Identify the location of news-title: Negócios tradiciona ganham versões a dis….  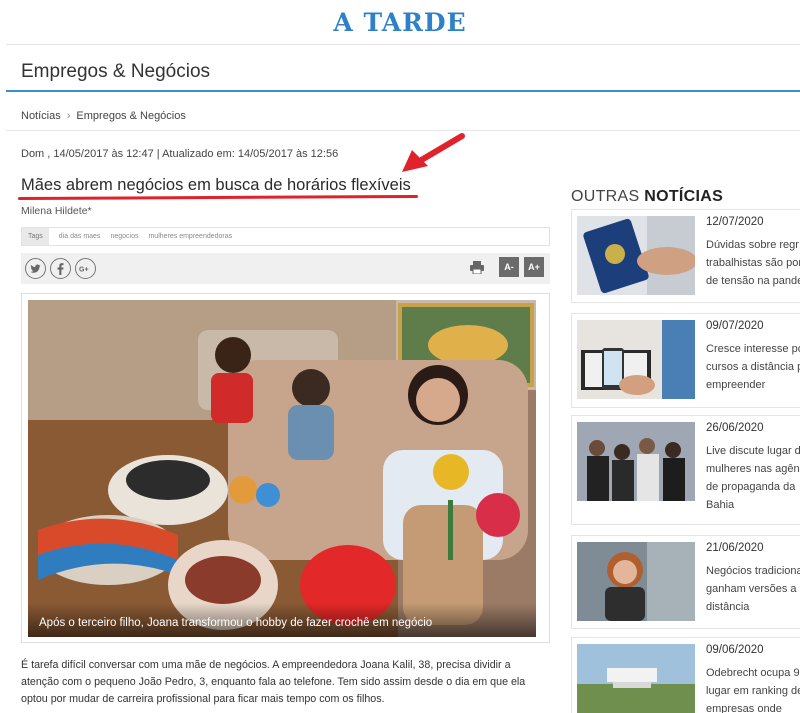
(753, 589).